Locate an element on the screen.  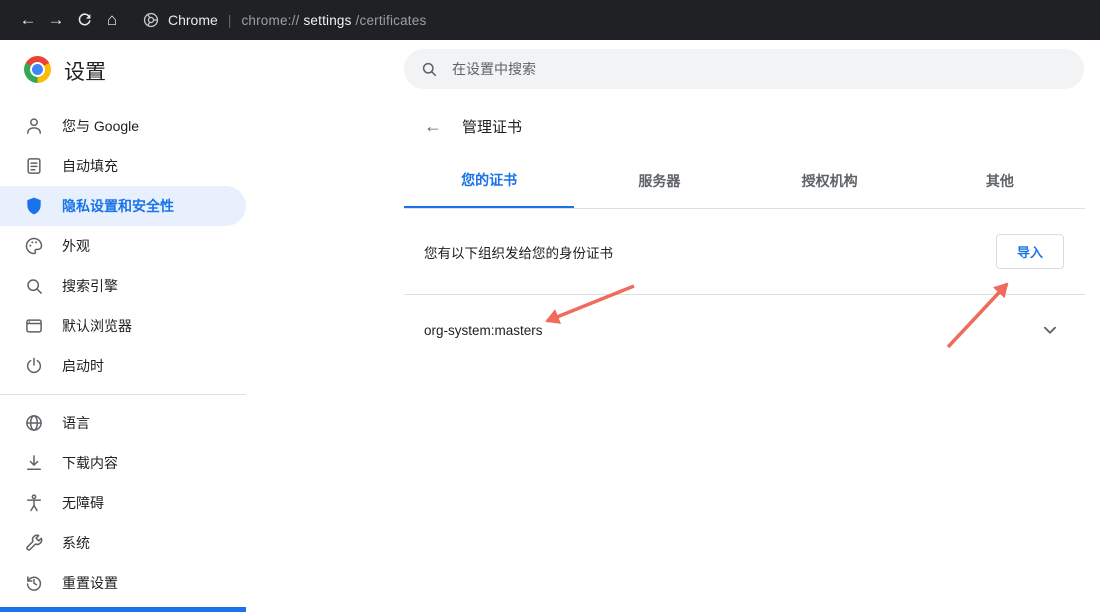
sidebar-item-appearance: 外观 is located at coordinates (123, 246).